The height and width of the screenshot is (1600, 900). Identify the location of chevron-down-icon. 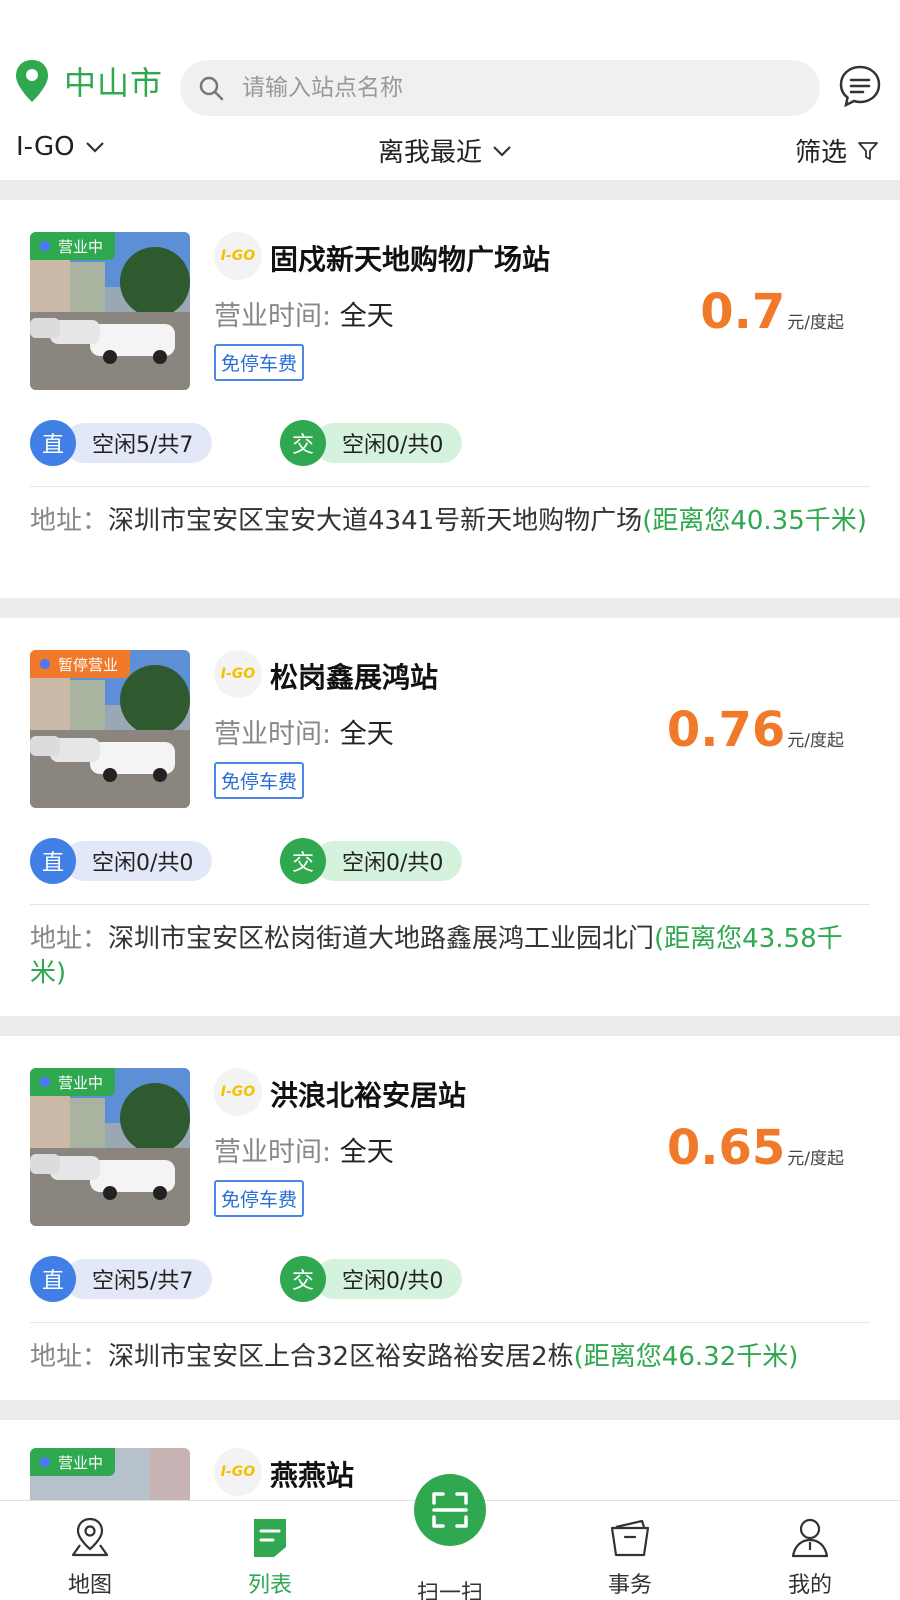
(94, 147).